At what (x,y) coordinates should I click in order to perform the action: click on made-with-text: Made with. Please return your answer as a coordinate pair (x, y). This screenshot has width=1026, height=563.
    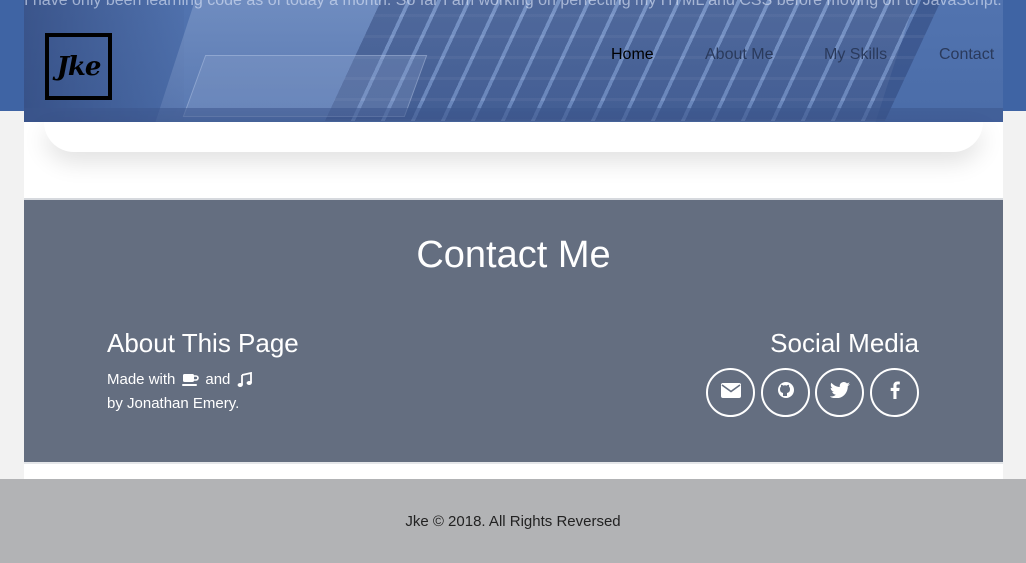
    Looking at the image, I should click on (141, 379).